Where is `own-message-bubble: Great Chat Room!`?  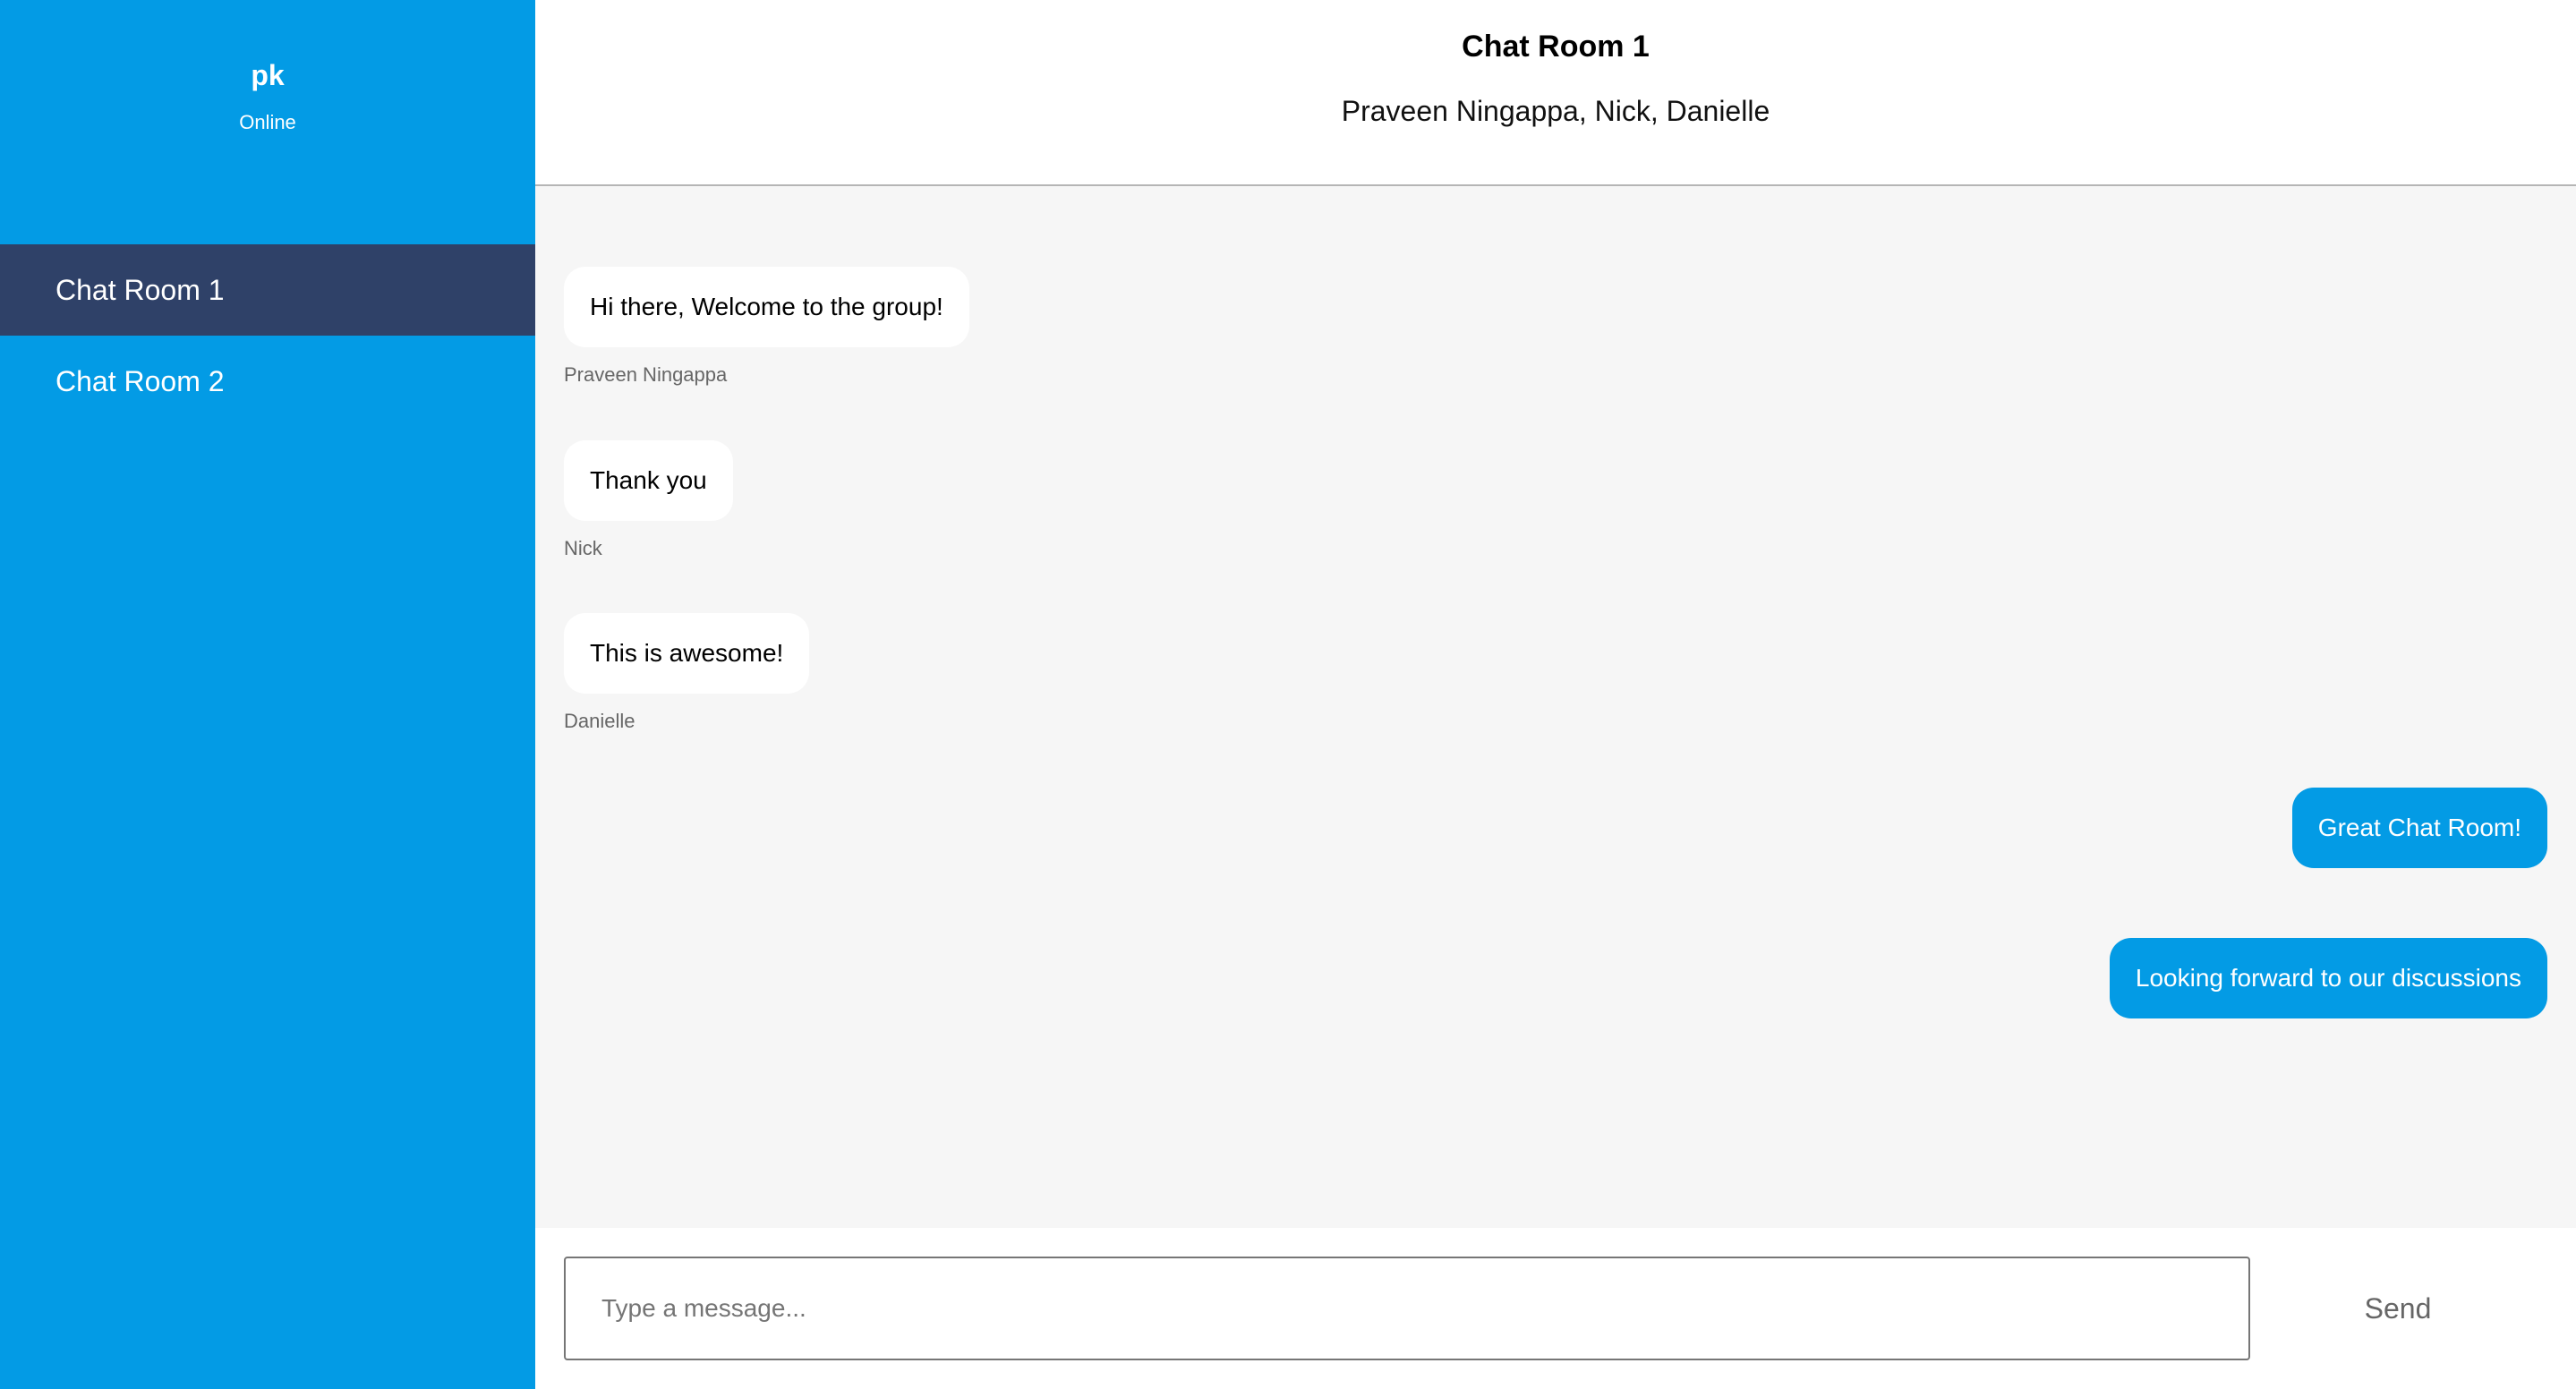
own-message-bubble: Great Chat Room! is located at coordinates (2419, 828).